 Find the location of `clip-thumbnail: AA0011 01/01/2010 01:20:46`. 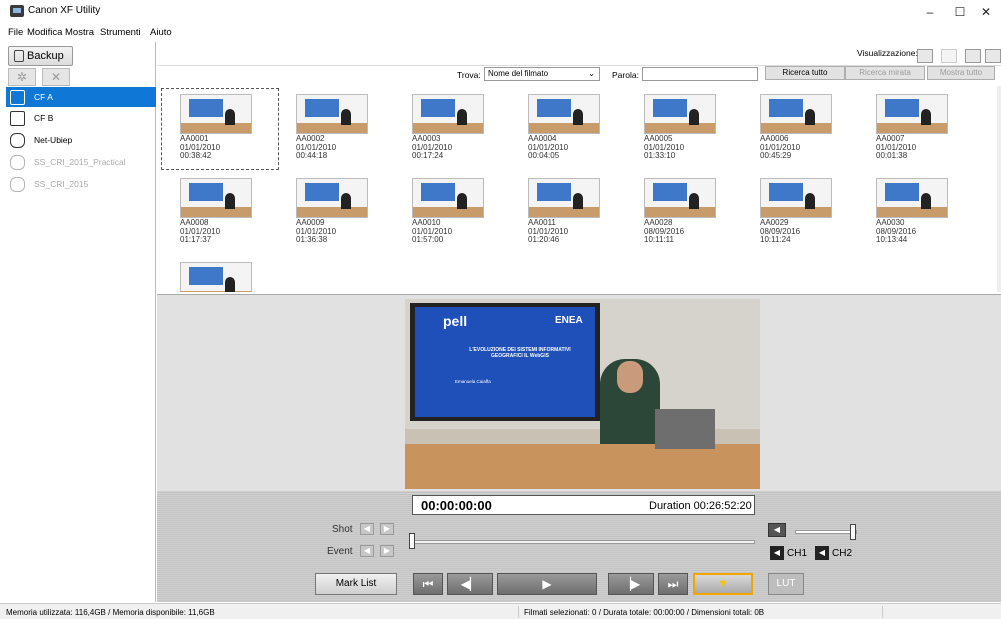

clip-thumbnail: AA0011 01/01/2010 01:20:46 is located at coordinates (568, 213).